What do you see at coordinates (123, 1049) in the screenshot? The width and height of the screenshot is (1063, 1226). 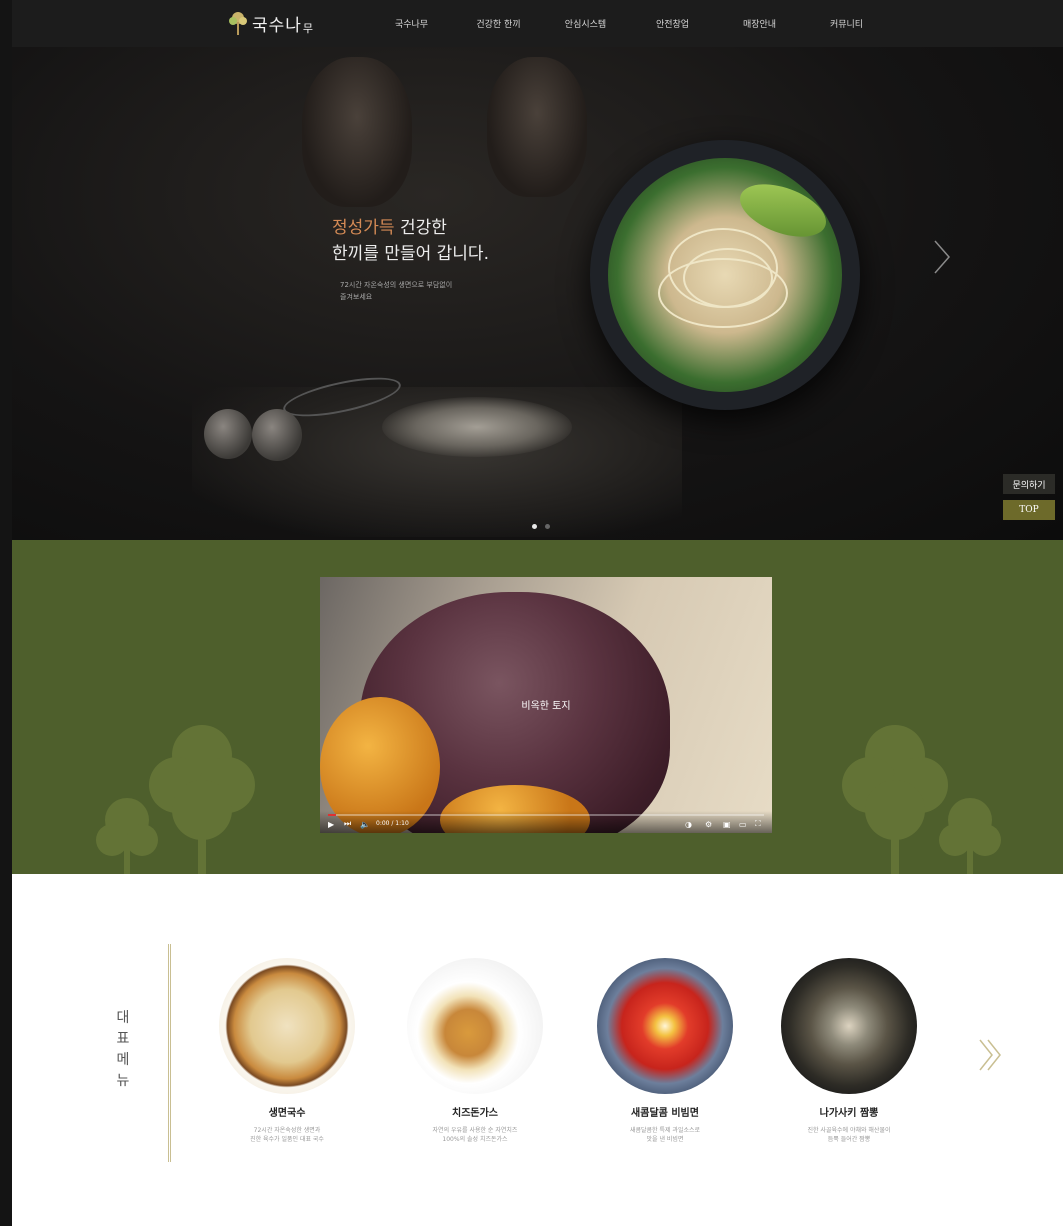 I see `section-title: 대표메뉴` at bounding box center [123, 1049].